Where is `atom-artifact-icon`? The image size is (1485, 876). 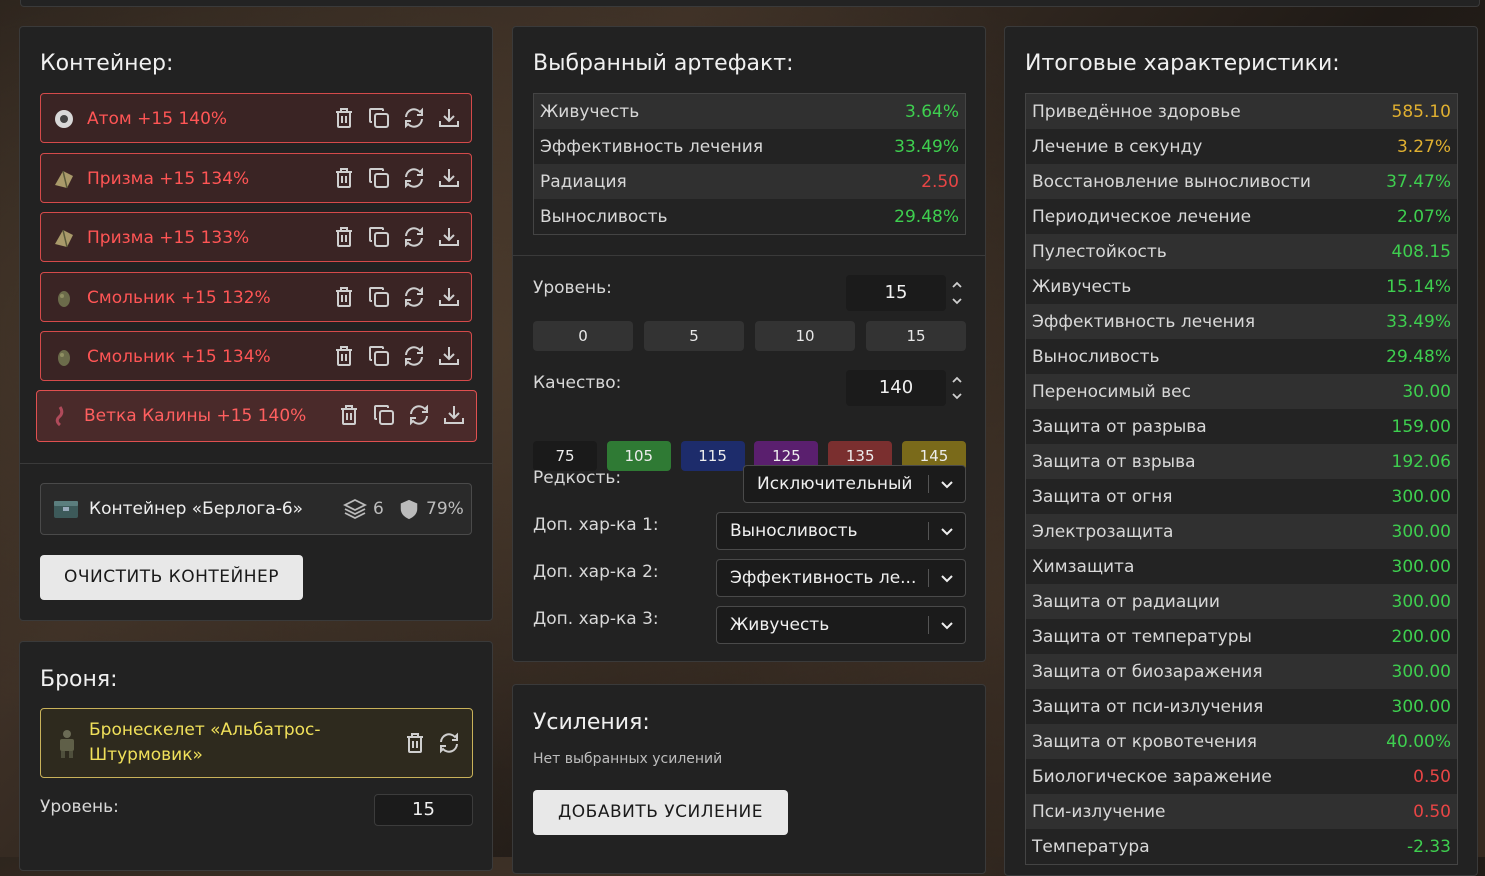
atom-artifact-icon is located at coordinates (64, 119).